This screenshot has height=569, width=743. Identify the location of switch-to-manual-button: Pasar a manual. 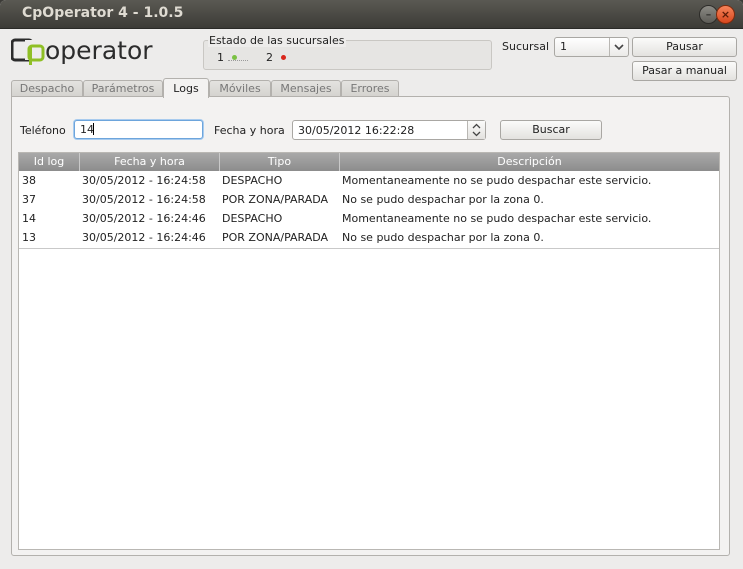
(684, 71).